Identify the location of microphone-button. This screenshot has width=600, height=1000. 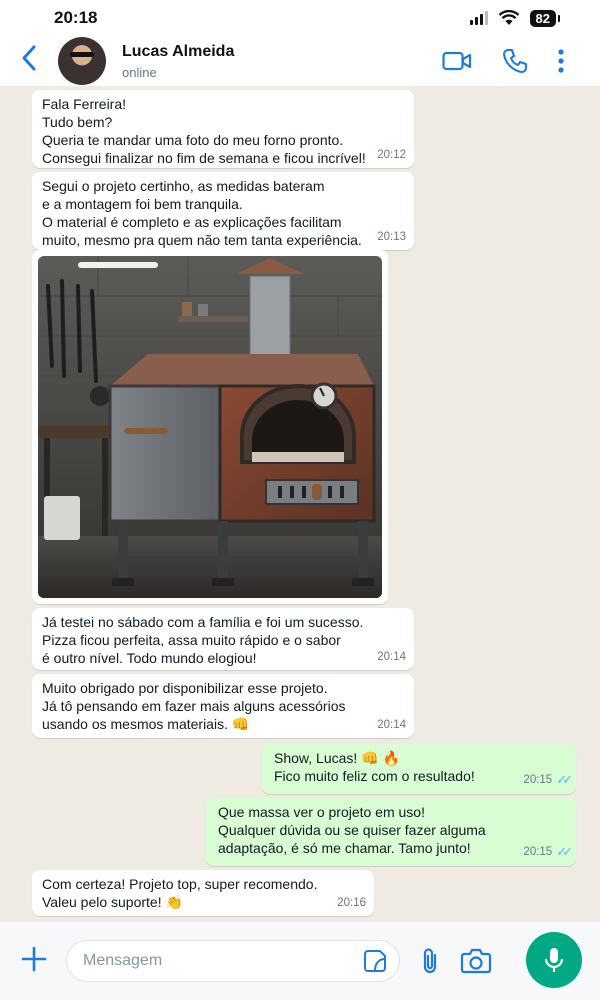
(554, 960).